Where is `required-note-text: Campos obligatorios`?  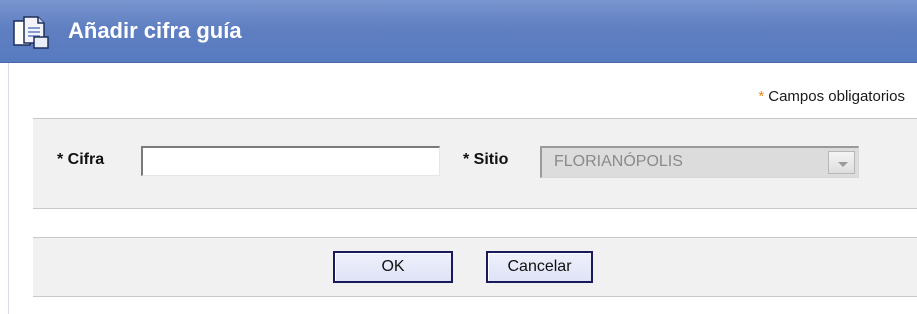
required-note-text: Campos obligatorios is located at coordinates (836, 96).